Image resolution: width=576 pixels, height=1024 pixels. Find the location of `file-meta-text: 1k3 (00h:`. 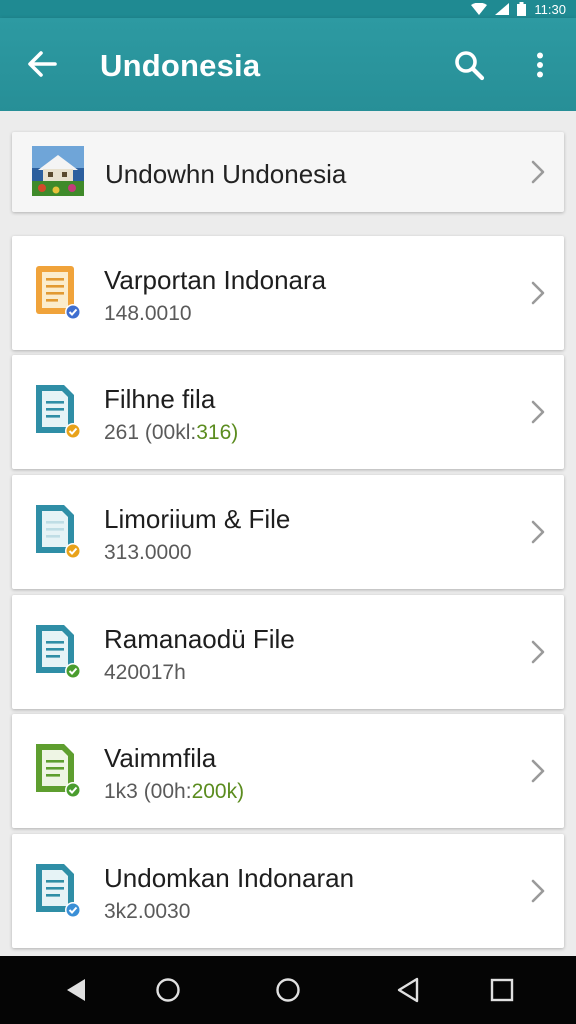

file-meta-text: 1k3 (00h: is located at coordinates (148, 791).